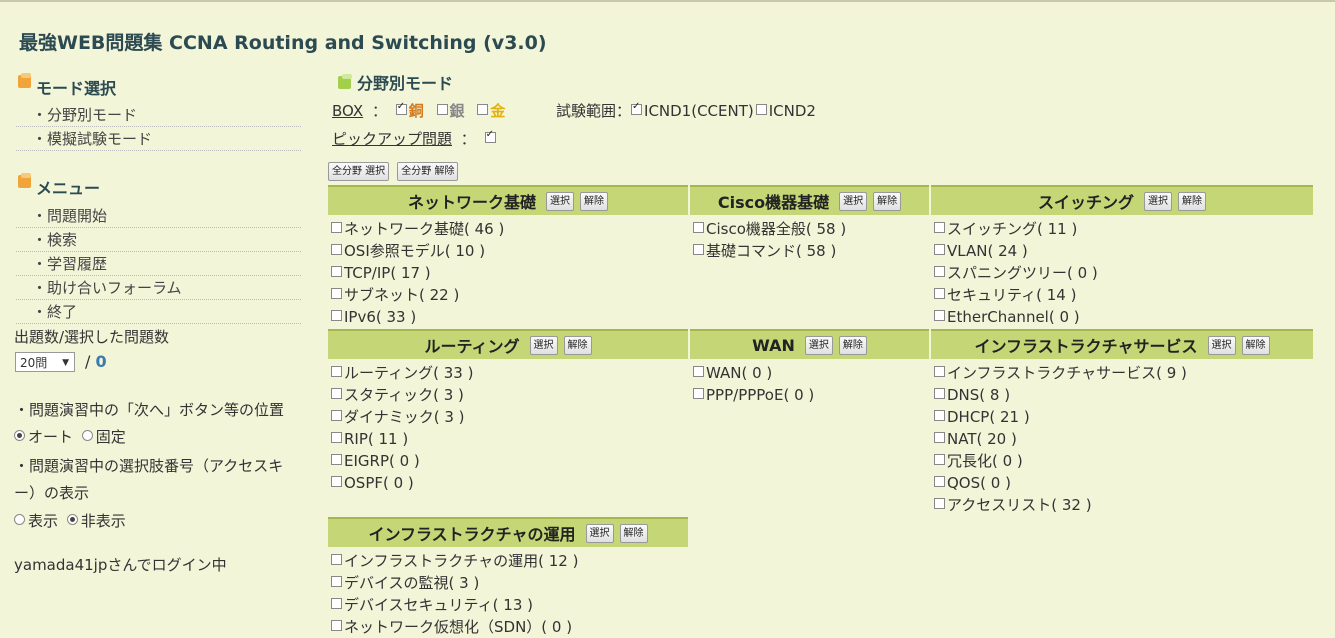 Image resolution: width=1335 pixels, height=638 pixels. Describe the element at coordinates (490, 136) in the screenshot. I see `pickup-checkbox` at that location.